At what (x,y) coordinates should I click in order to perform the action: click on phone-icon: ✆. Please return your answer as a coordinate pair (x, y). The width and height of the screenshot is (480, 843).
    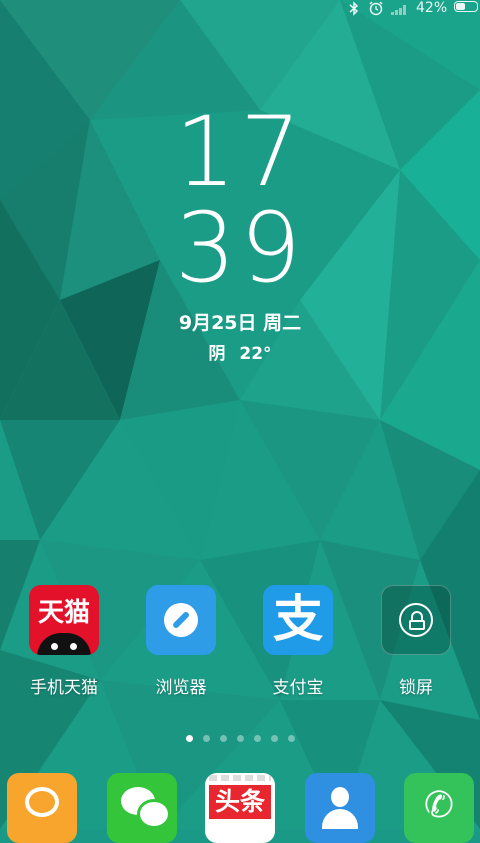
    Looking at the image, I should click on (439, 808).